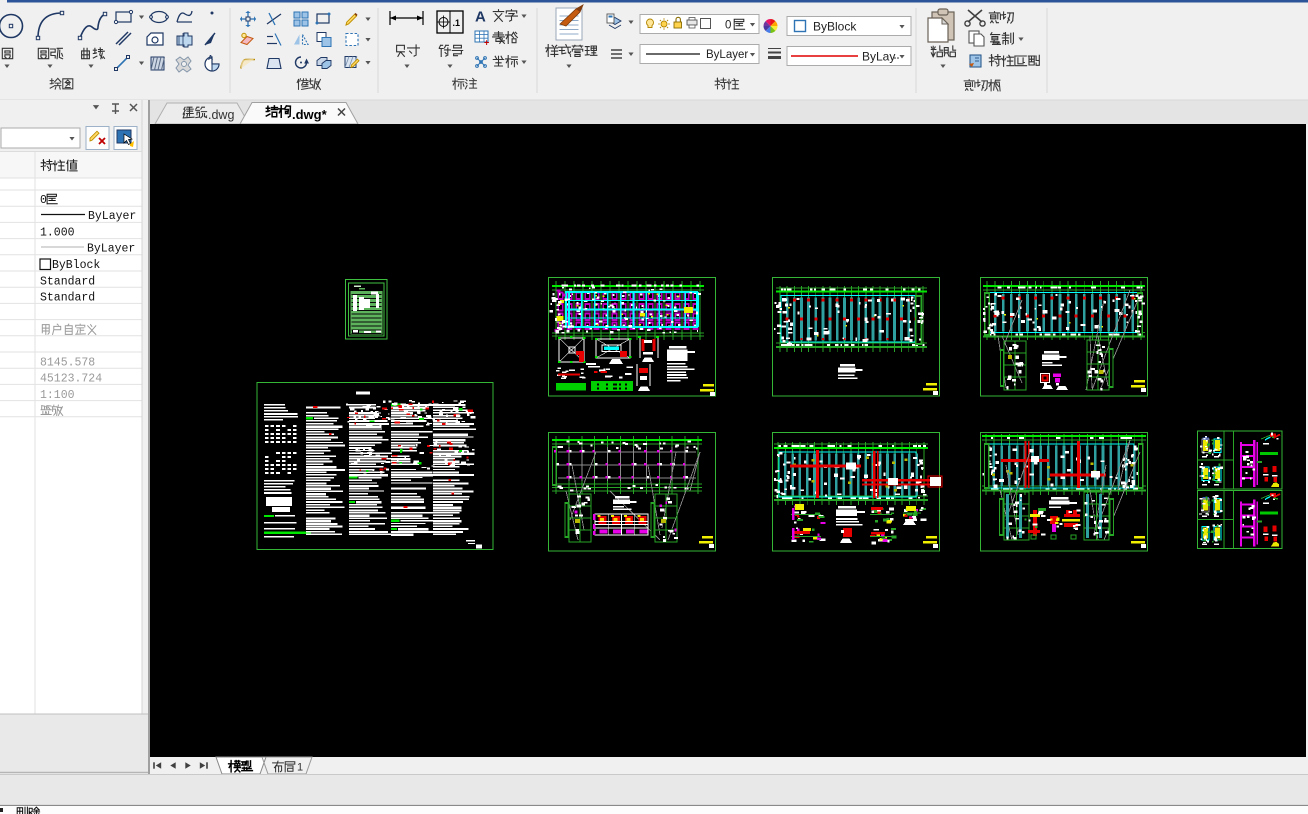 This screenshot has width=1308, height=814. I want to click on svg-text: 1, so click(300, 768).